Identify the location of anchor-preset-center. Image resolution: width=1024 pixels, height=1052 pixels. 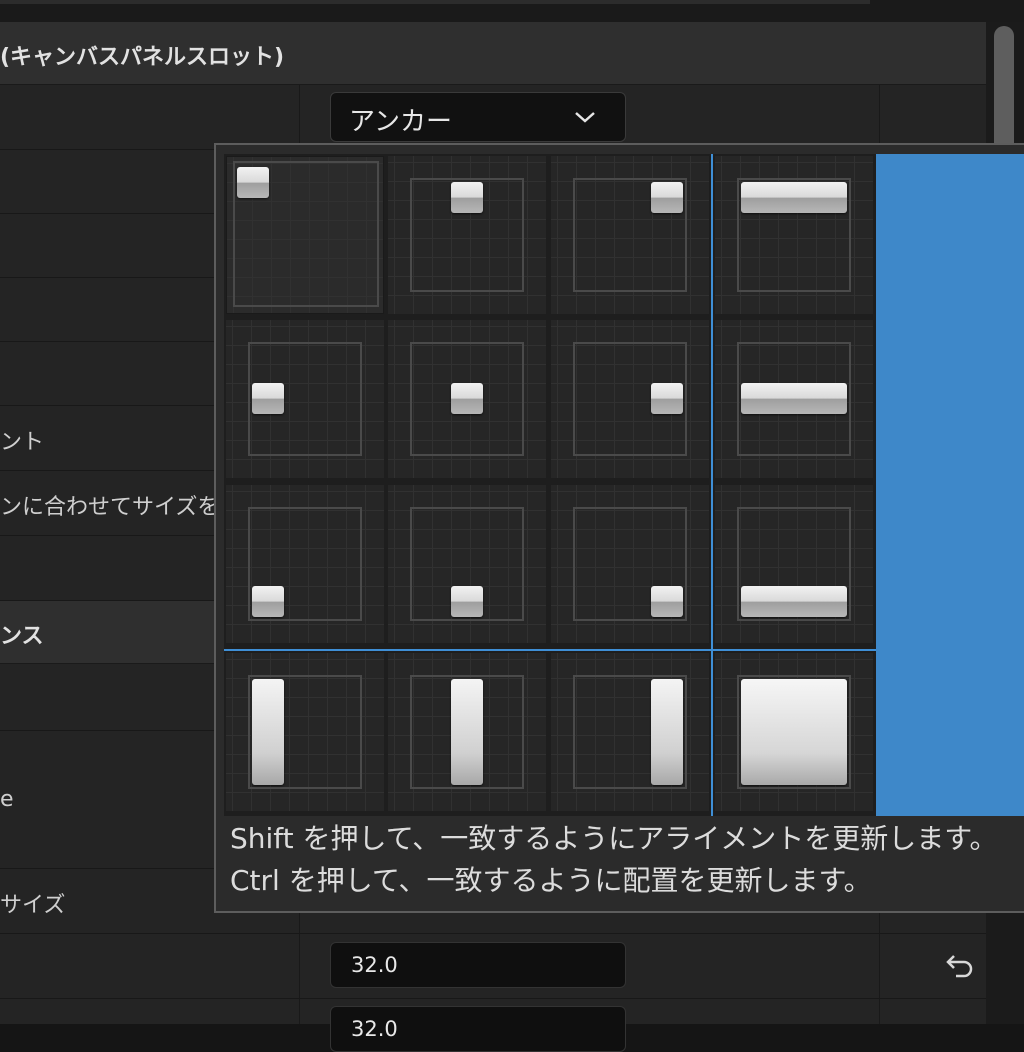
(467, 399).